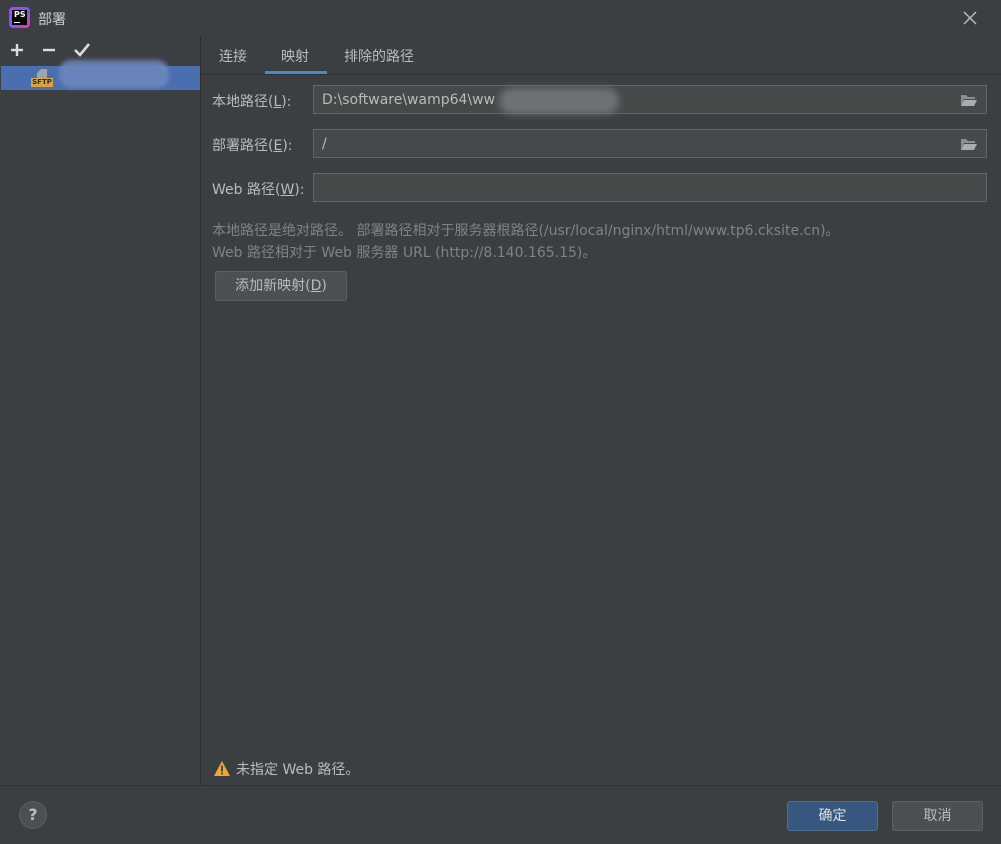 This screenshot has width=1001, height=844. I want to click on sftp-server-icon: SFTP, so click(42, 78).